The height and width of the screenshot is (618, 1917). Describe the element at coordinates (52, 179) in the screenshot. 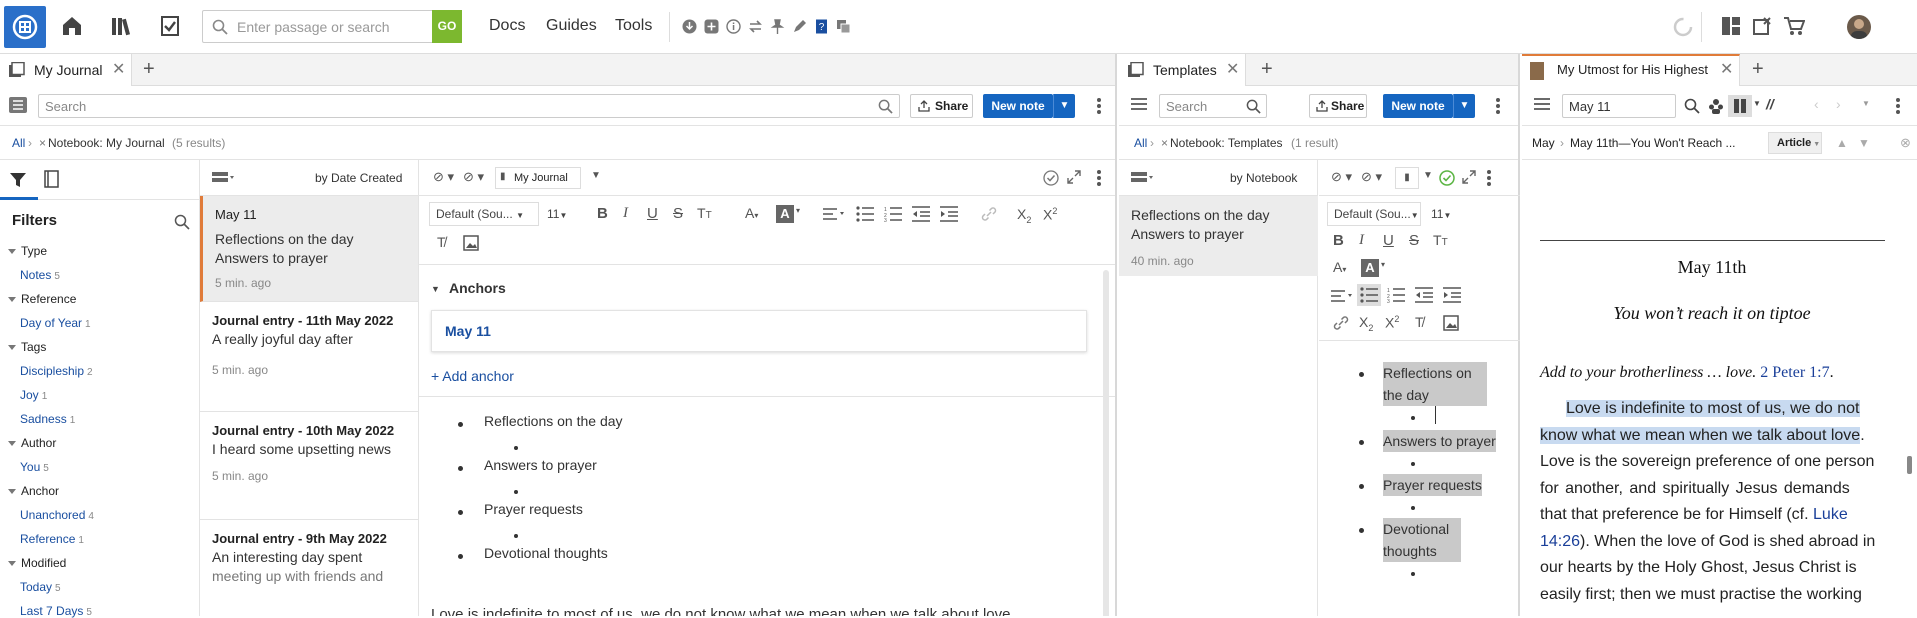

I see `notebooks-tab-icon` at that location.